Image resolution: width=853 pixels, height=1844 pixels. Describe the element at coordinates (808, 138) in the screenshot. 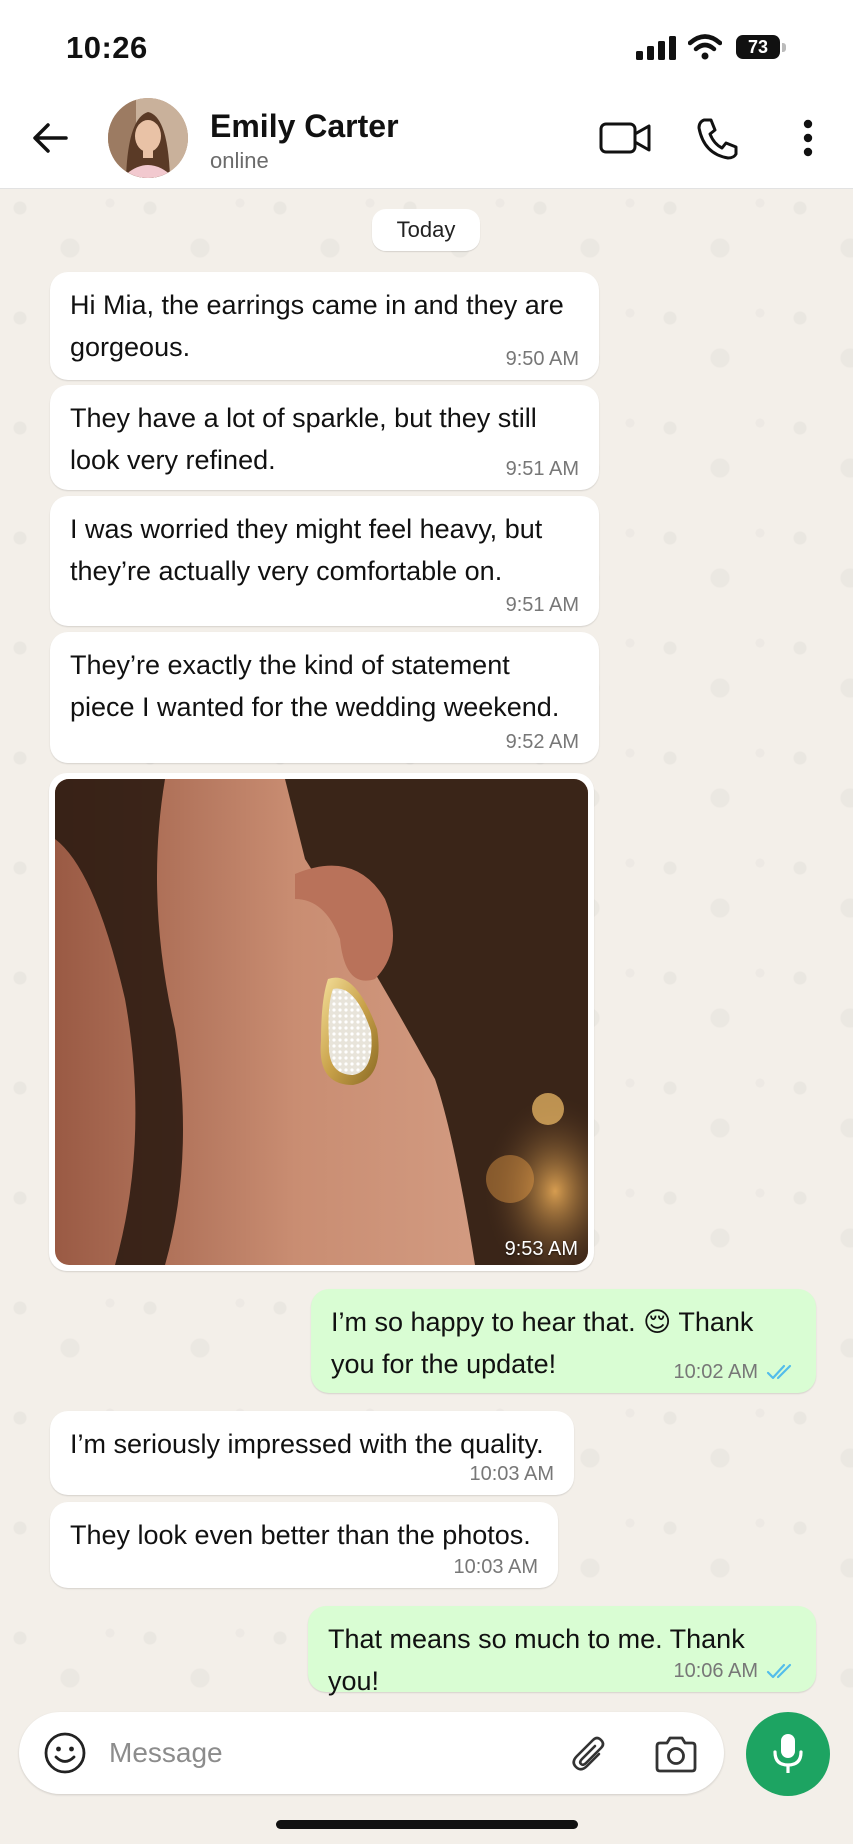

I see `more-options-icon` at that location.